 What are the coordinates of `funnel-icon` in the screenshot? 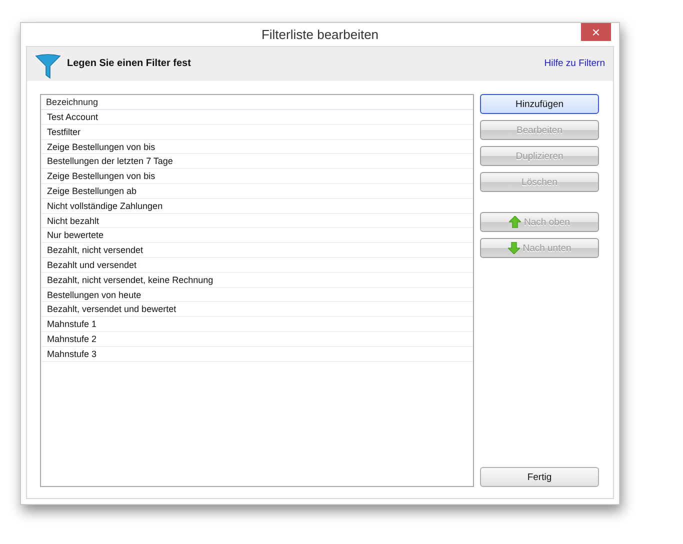 It's located at (48, 66).